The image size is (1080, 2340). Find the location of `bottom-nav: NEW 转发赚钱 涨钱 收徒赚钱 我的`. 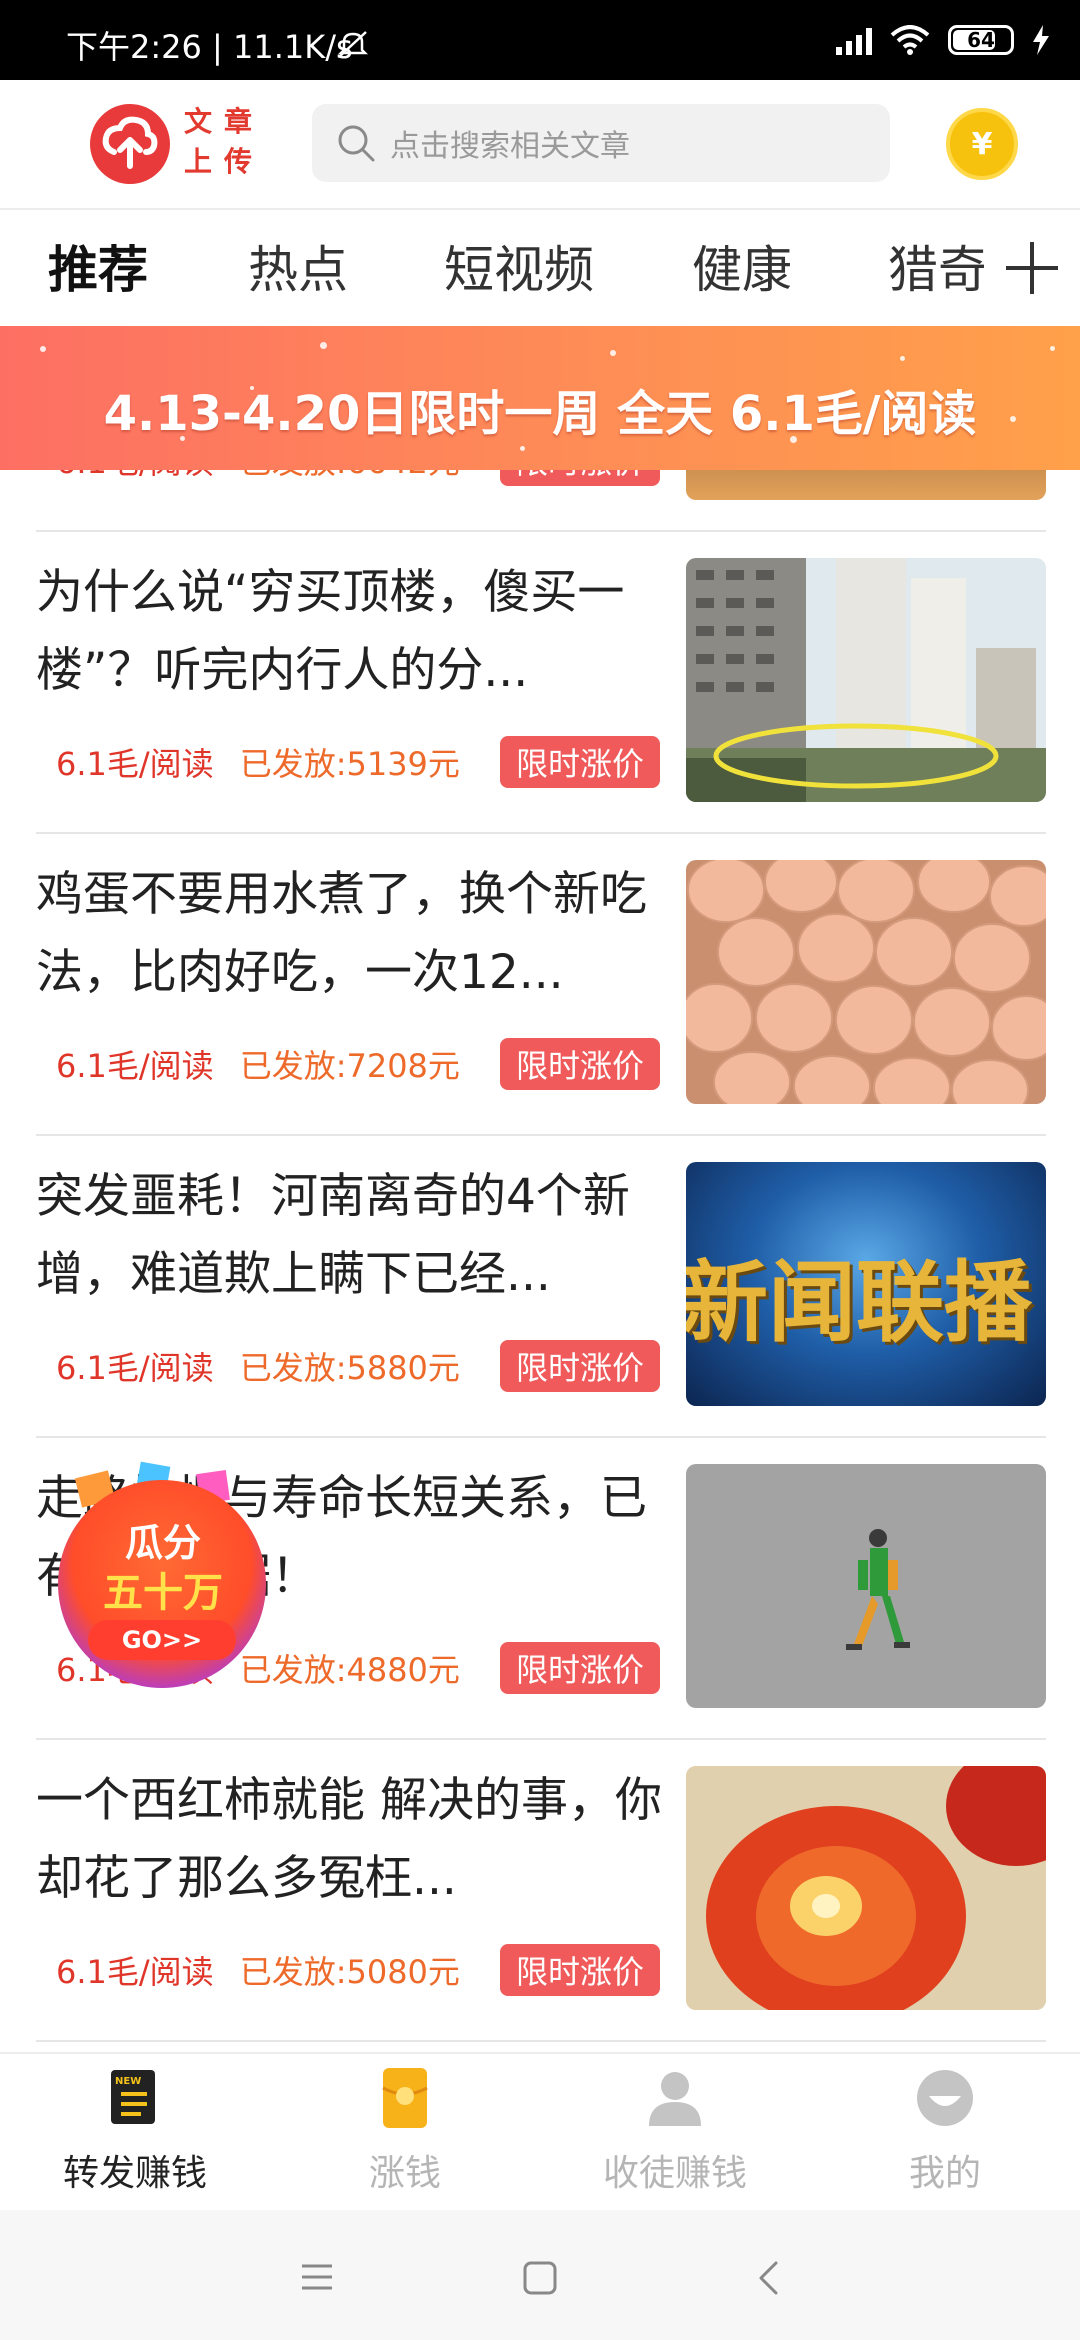

bottom-nav: NEW 转发赚钱 涨钱 收徒赚钱 我的 is located at coordinates (540, 2131).